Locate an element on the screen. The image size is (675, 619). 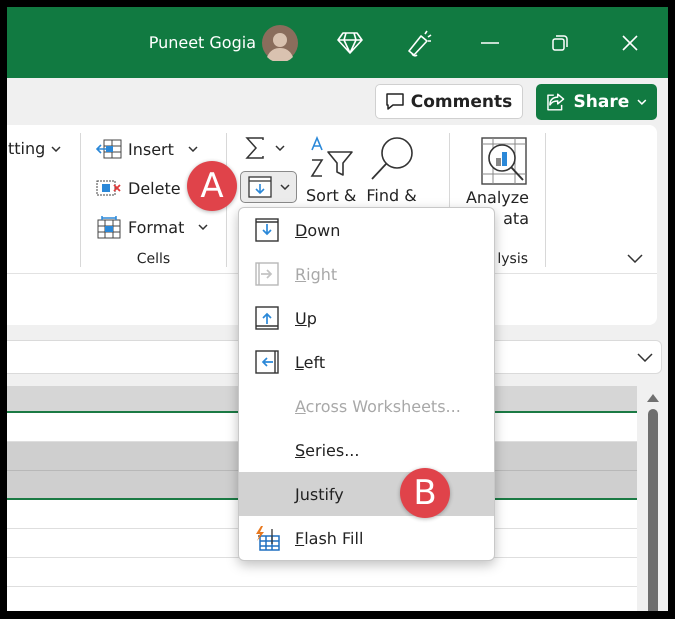
group-label: lysis is located at coordinates (512, 259).